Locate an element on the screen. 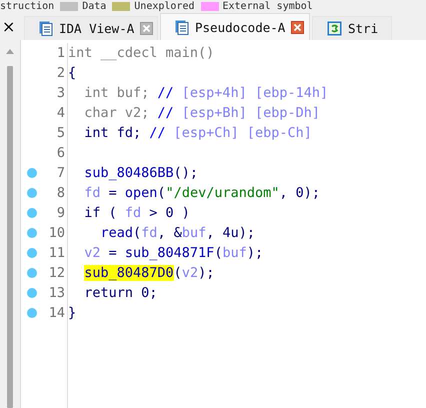 The image size is (426, 408). code-line: read(fd, &buf, 4u); is located at coordinates (178, 233).